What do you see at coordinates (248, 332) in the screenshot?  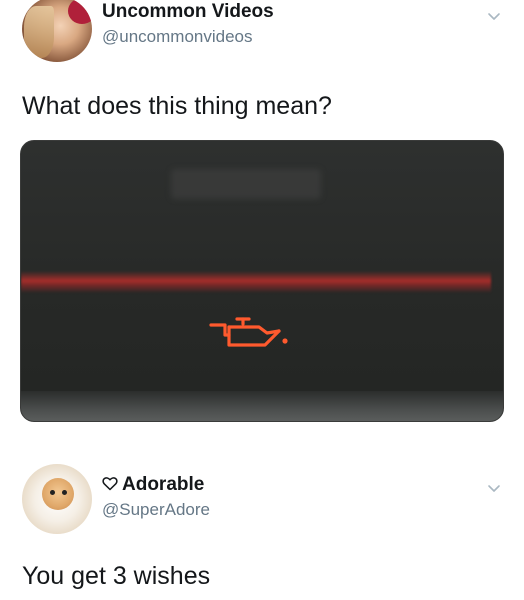 I see `oil-can-warning-icon` at bounding box center [248, 332].